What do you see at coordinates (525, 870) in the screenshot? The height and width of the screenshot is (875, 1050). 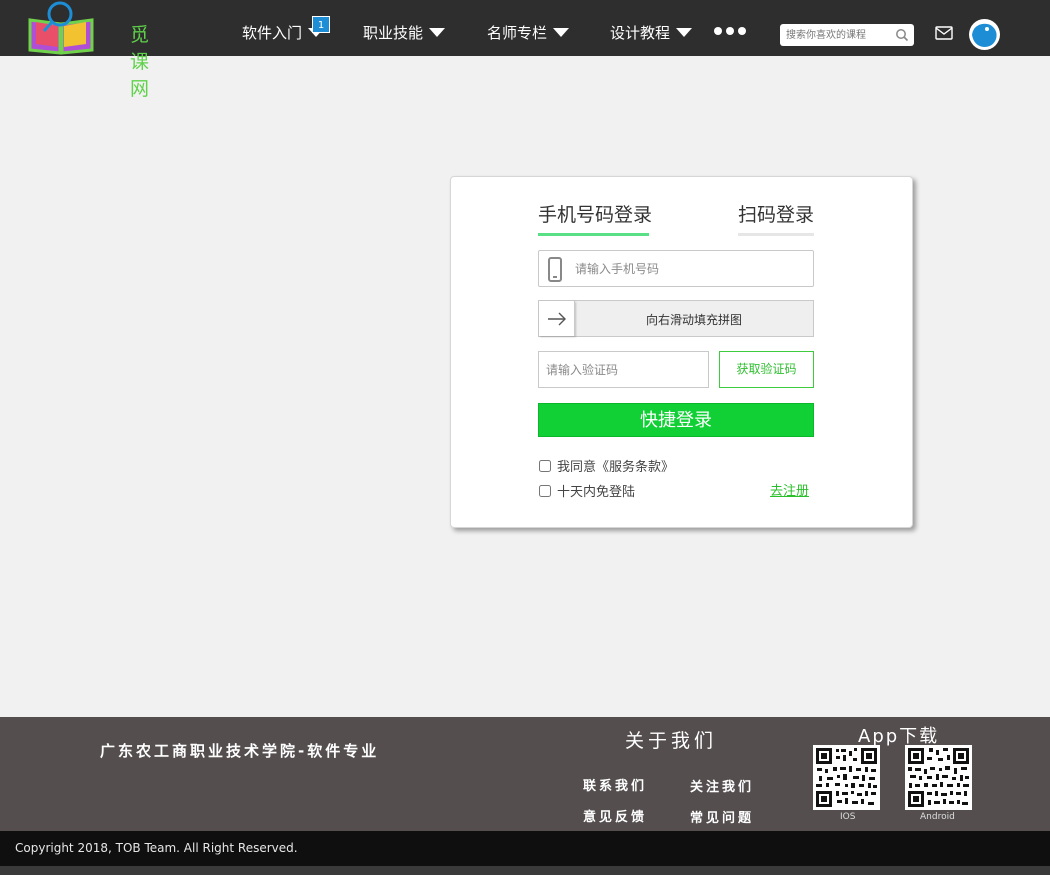 I see `bottom-strip` at bounding box center [525, 870].